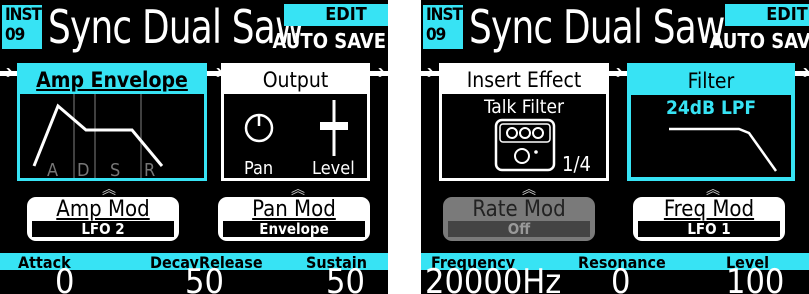  What do you see at coordinates (576, 164) in the screenshot?
I see `effect-page-indicator: 1/4` at bounding box center [576, 164].